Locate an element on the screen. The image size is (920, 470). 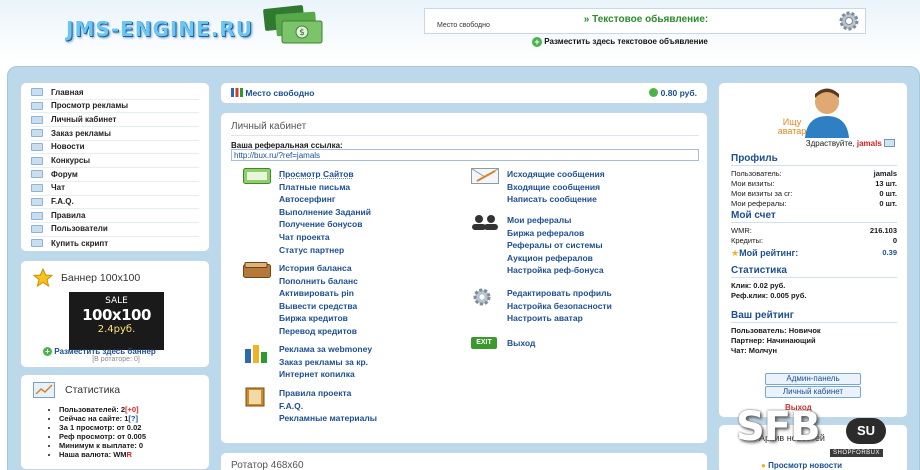
link-faq: F.A.Q. is located at coordinates (328, 406).